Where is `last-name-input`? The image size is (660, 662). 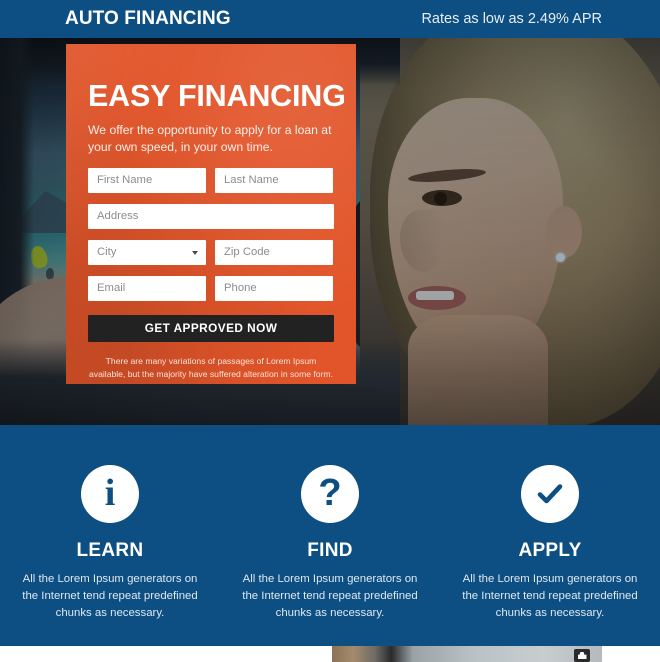
last-name-input is located at coordinates (274, 180).